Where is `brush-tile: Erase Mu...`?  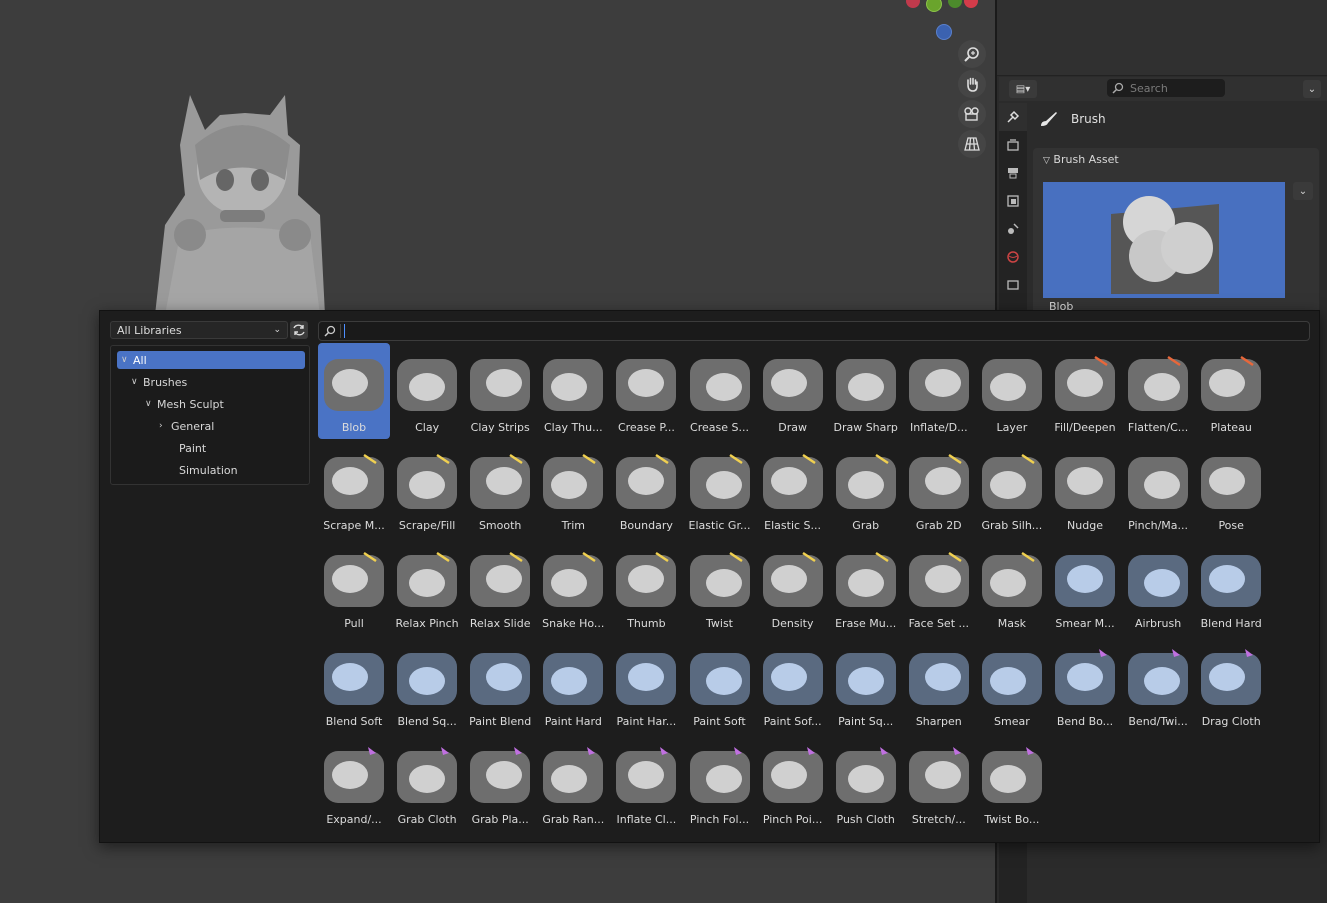
brush-tile: Erase Mu... is located at coordinates (866, 587).